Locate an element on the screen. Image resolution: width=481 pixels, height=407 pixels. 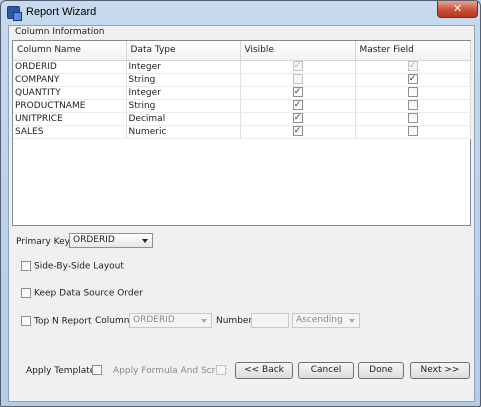
keep-order-label: Keep Data Source Order is located at coordinates (88, 293).